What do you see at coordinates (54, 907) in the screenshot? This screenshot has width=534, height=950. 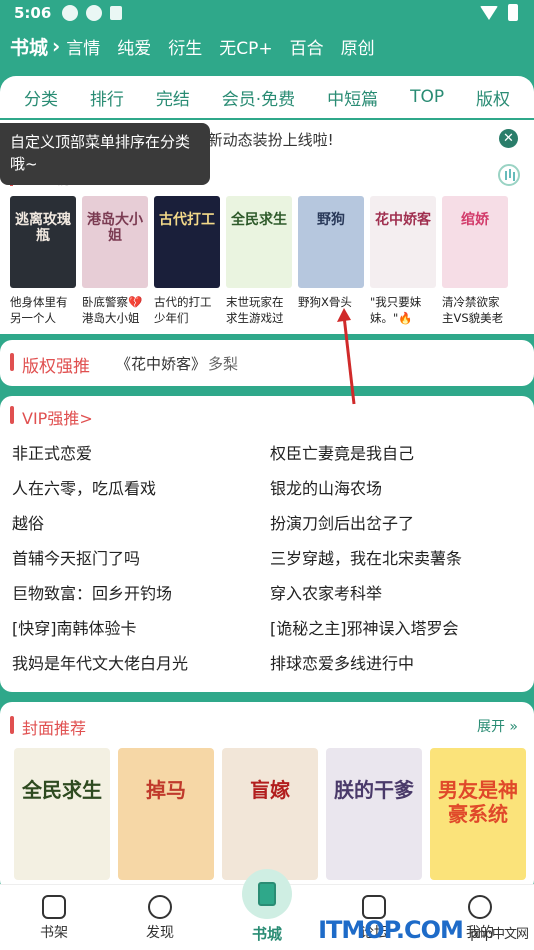 I see `bookshelf-icon` at bounding box center [54, 907].